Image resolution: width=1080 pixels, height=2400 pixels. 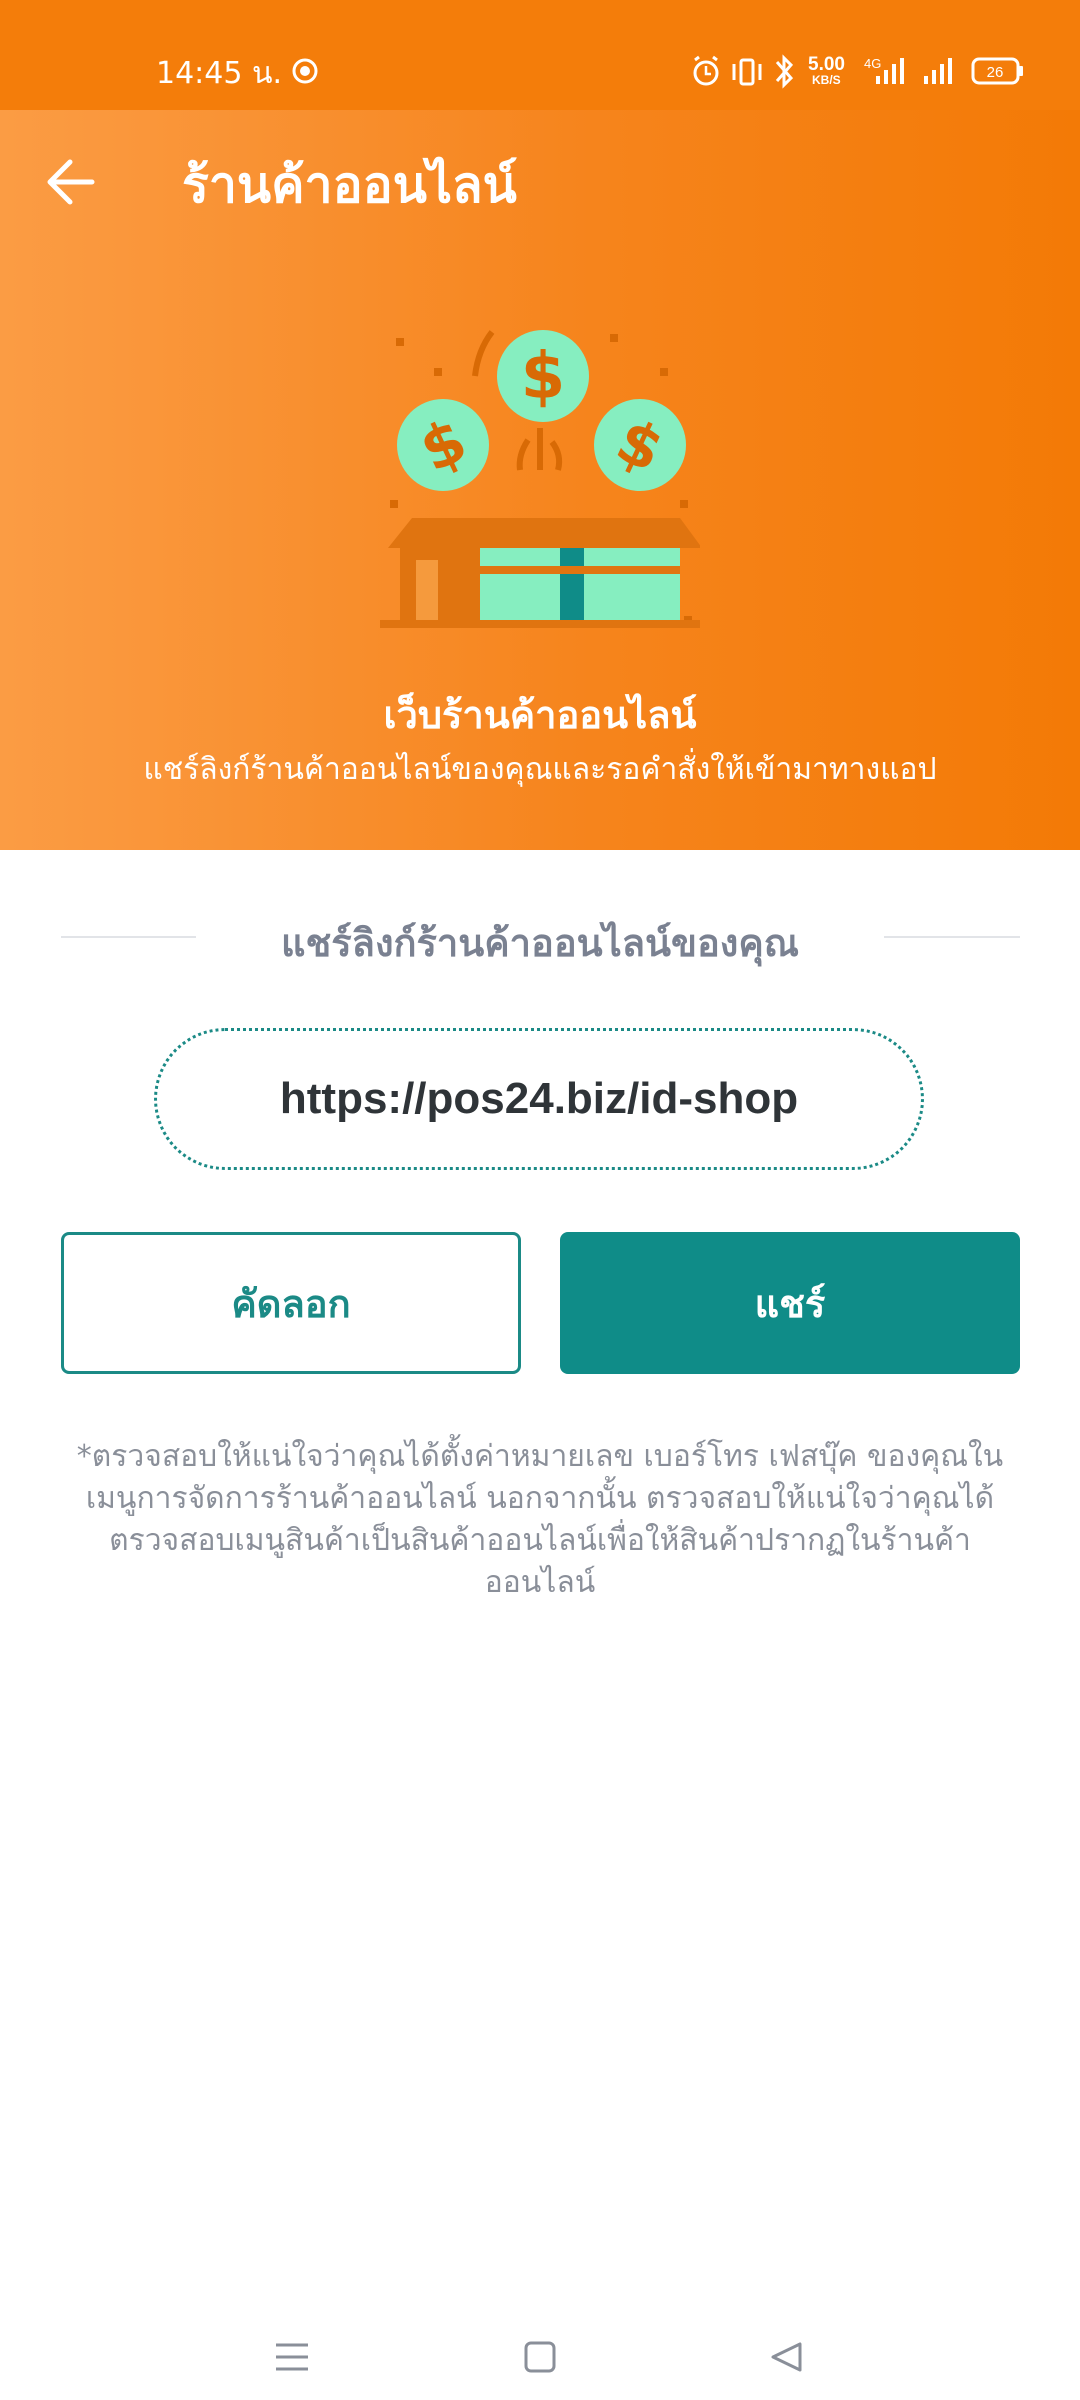 What do you see at coordinates (872, 63) in the screenshot?
I see `network-type: 4G` at bounding box center [872, 63].